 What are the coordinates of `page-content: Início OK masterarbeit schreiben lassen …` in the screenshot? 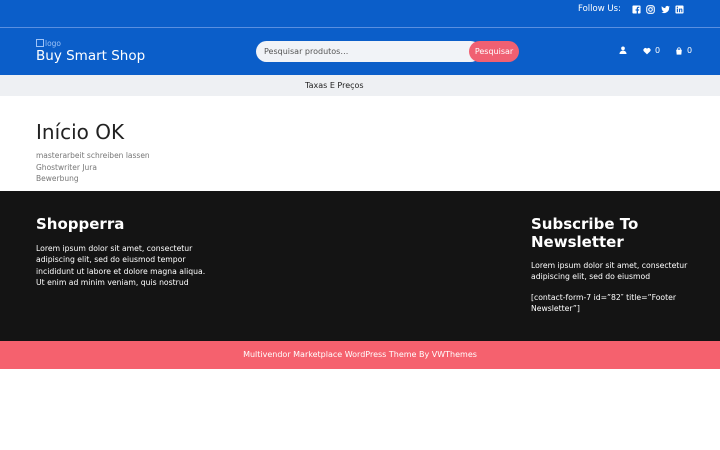 It's located at (93, 152).